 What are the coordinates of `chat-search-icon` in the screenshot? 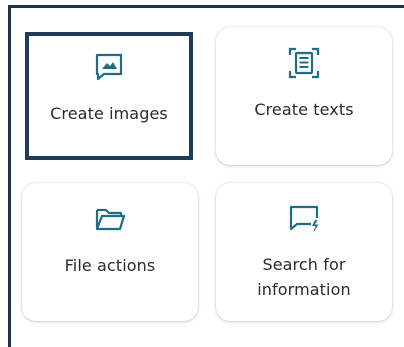 It's located at (304, 219).